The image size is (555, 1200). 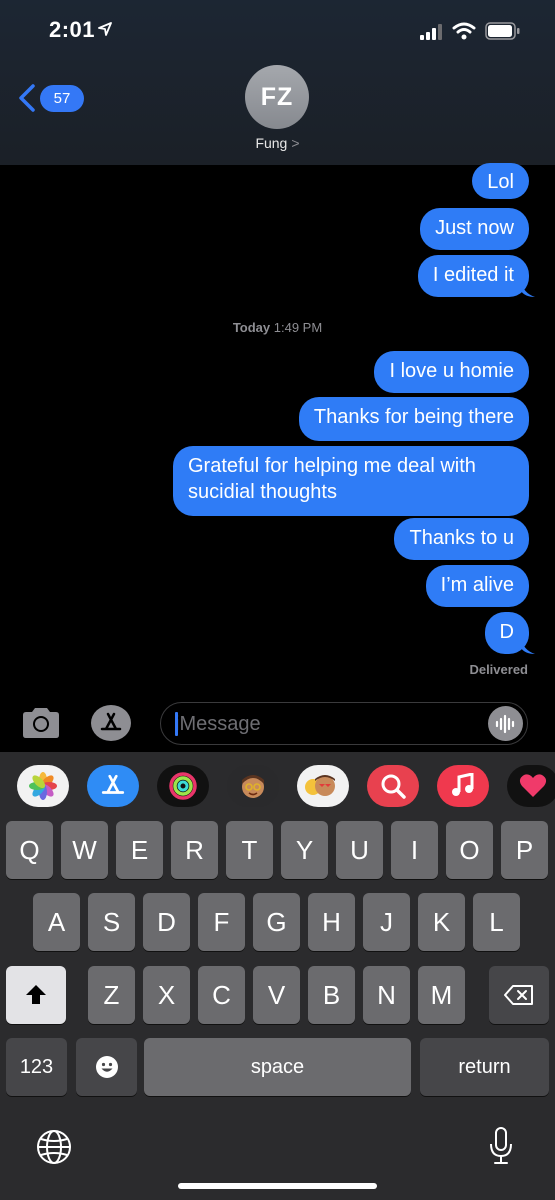 I want to click on key-p: P, so click(x=524, y=850).